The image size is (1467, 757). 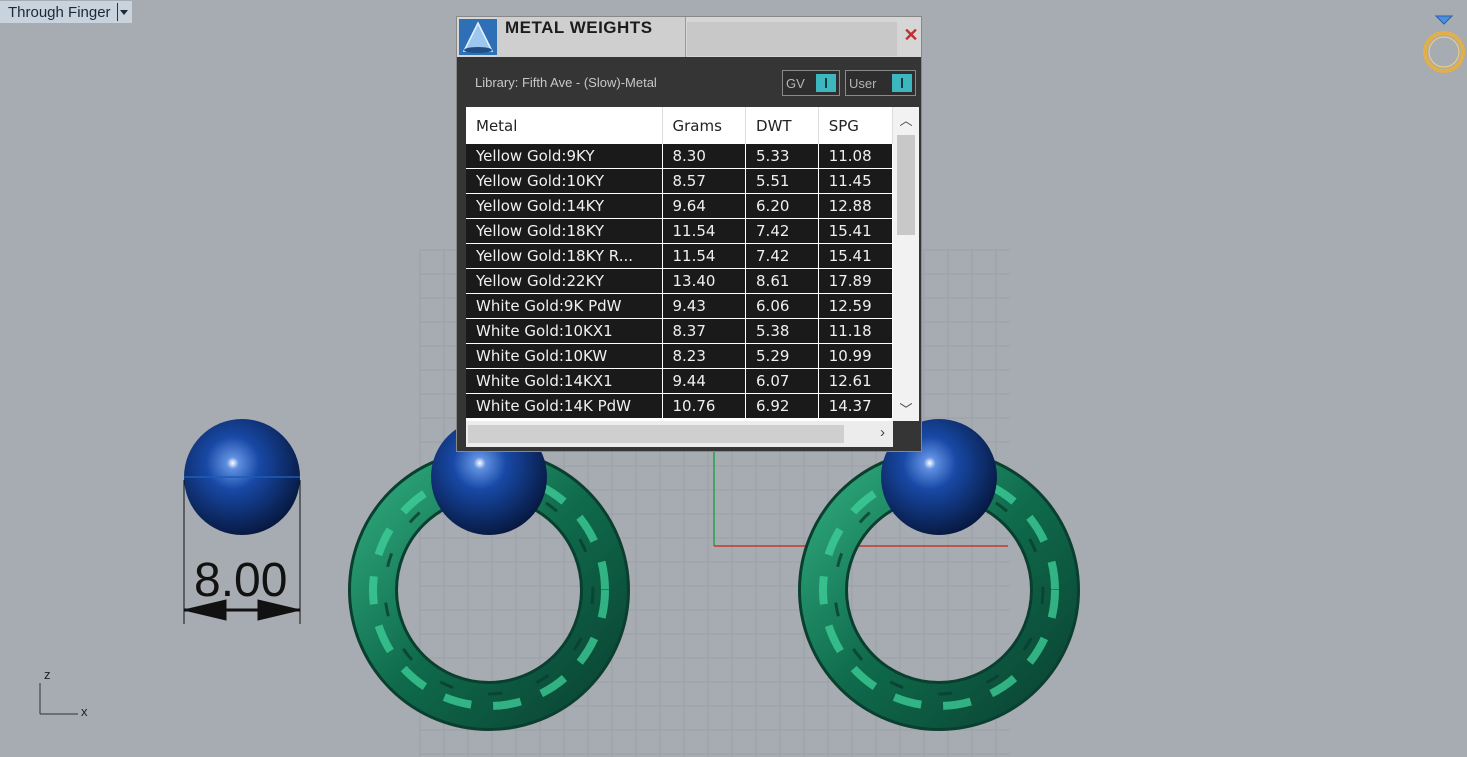 What do you see at coordinates (855, 306) in the screenshot?
I see `table-cell: 12.59` at bounding box center [855, 306].